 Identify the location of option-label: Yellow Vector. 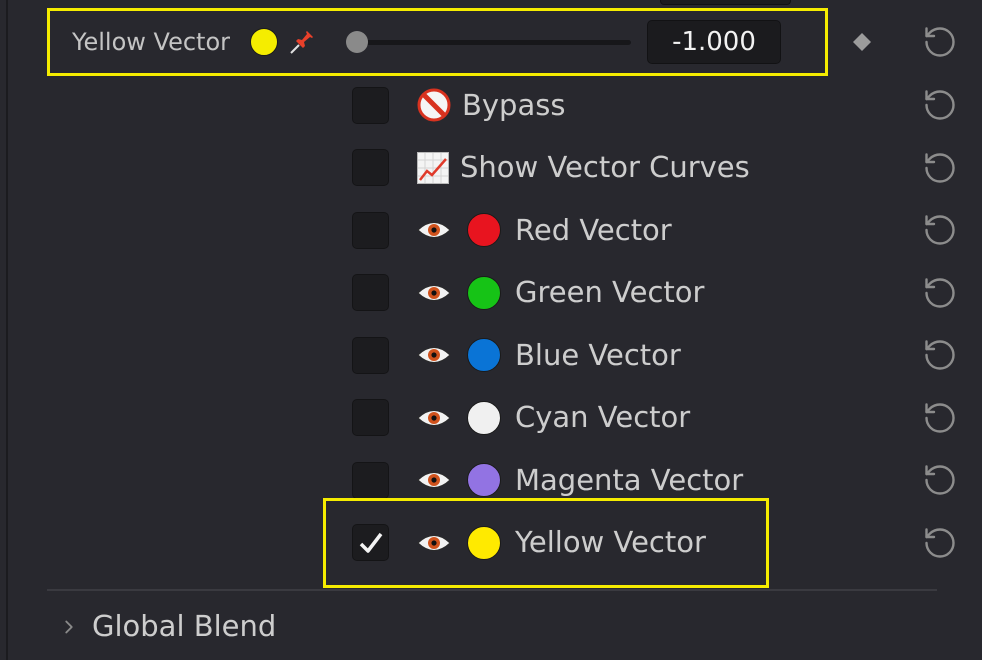
(610, 542).